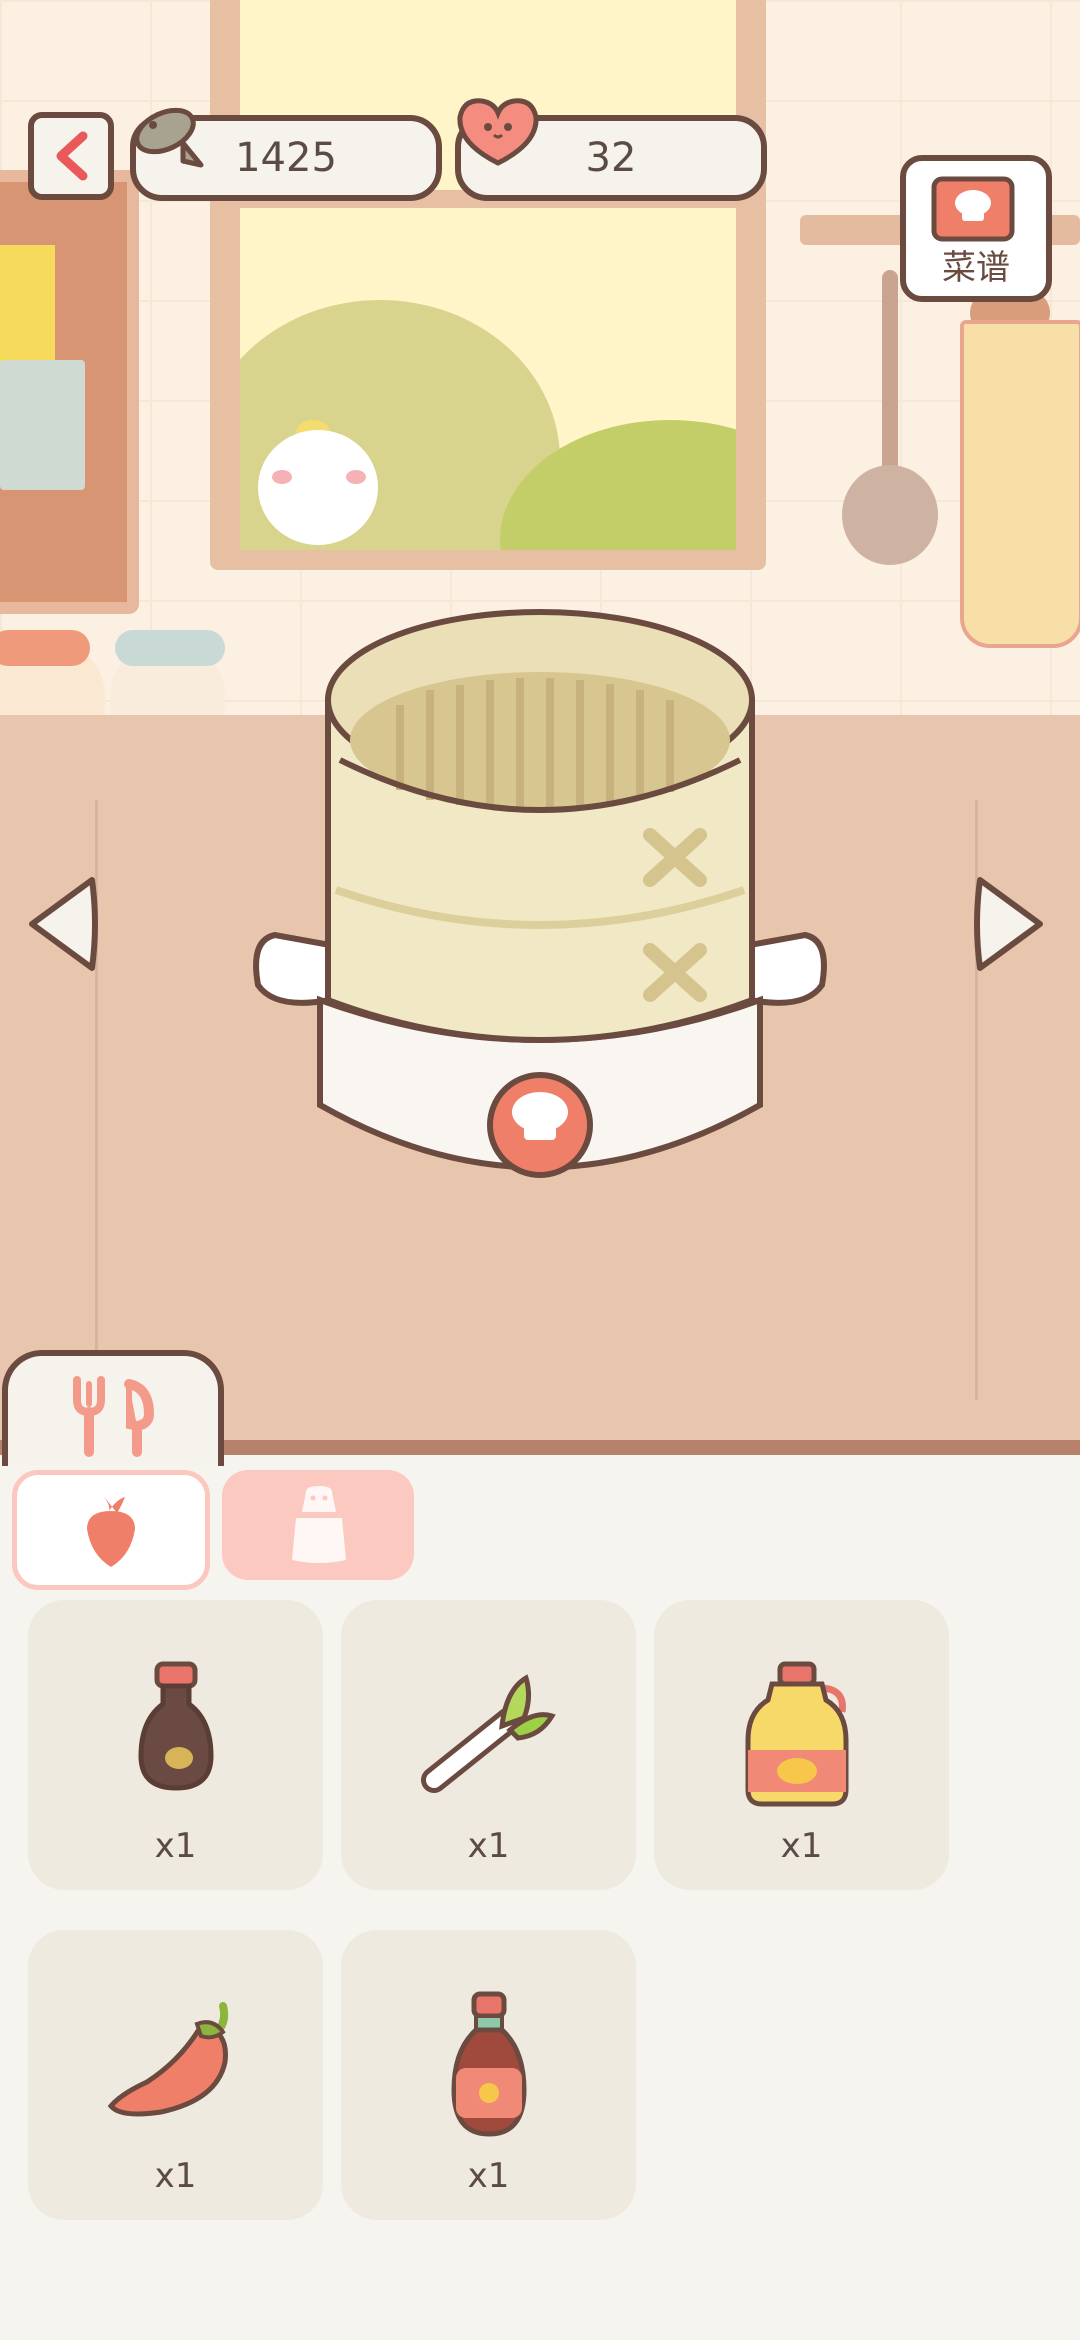 Image resolution: width=1080 pixels, height=2340 pixels. What do you see at coordinates (796, 1734) in the screenshot?
I see `cooking-oil-icon` at bounding box center [796, 1734].